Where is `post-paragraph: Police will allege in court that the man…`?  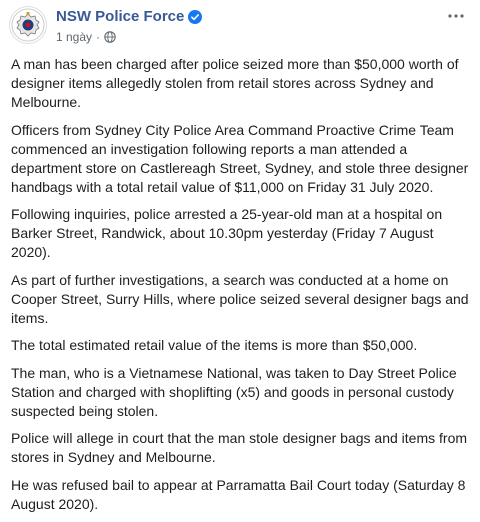
post-paragraph: Police will allege in court that the man… is located at coordinates (239, 447).